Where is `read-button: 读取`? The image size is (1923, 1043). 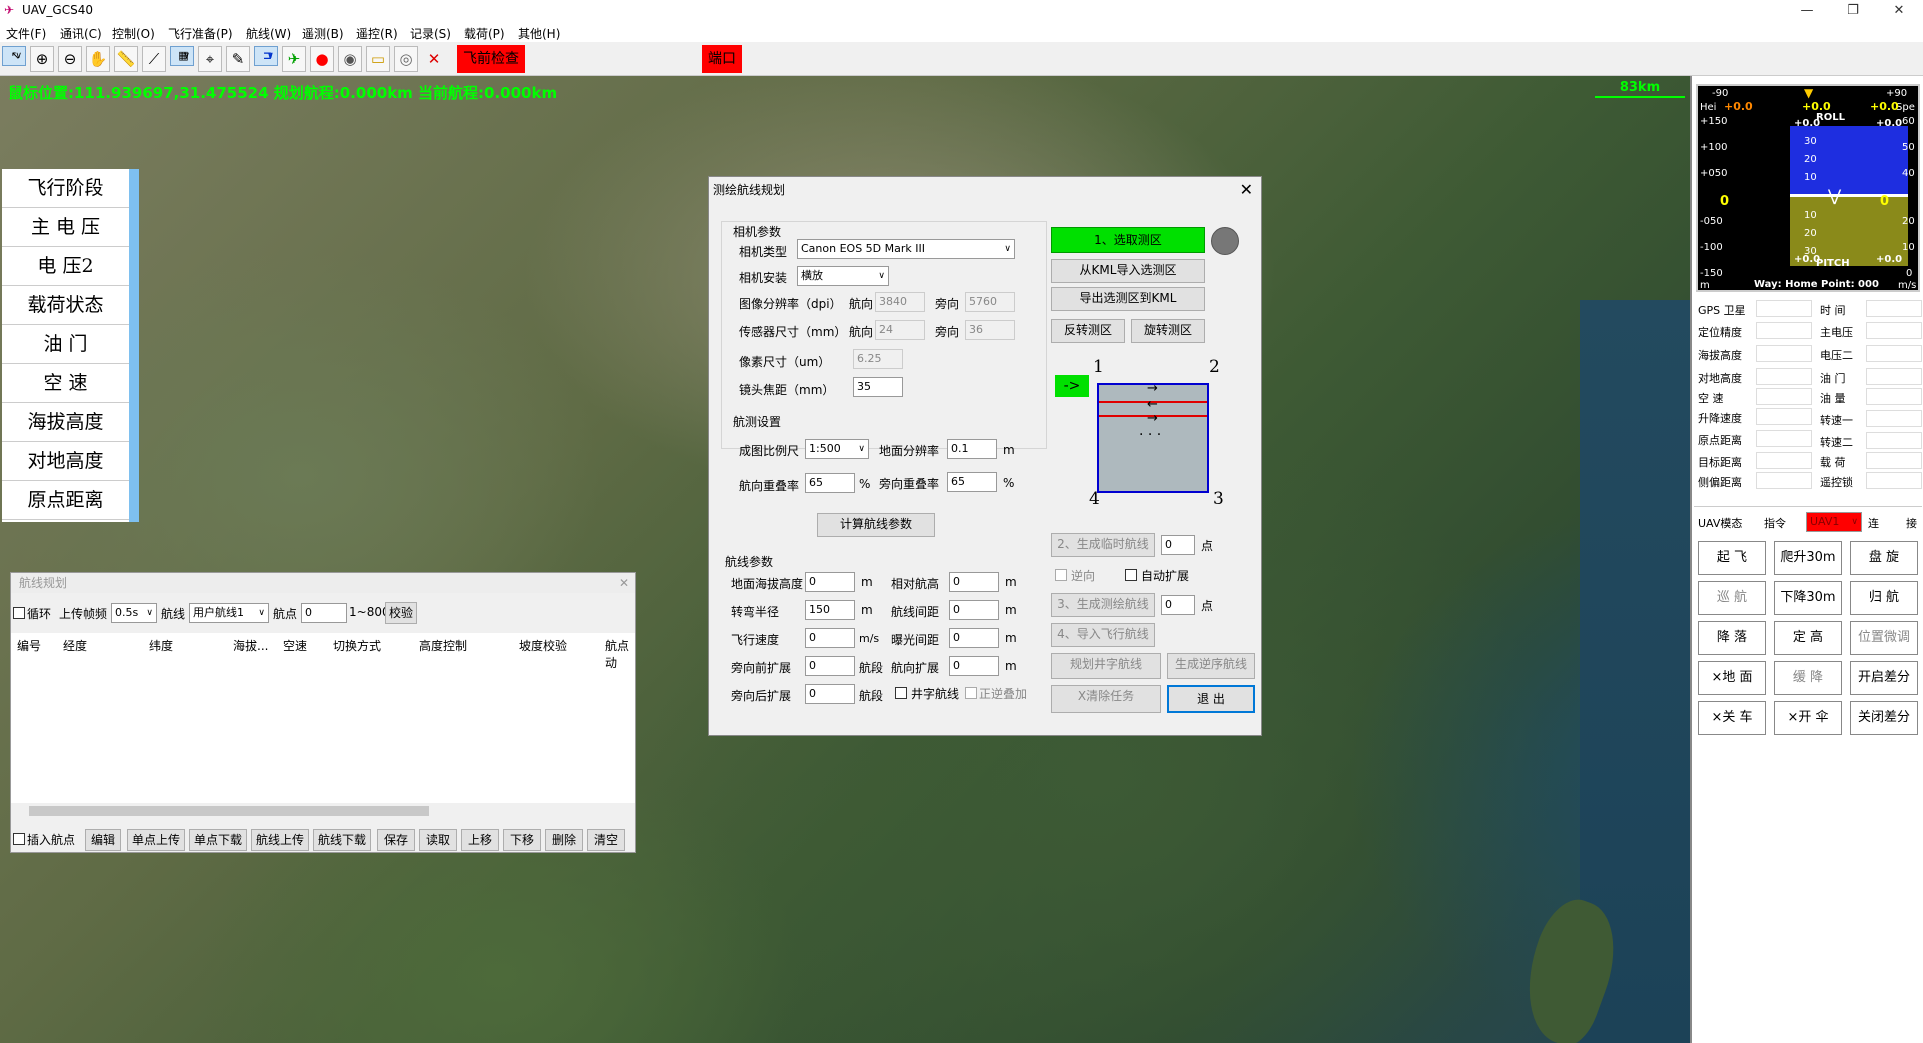
read-button: 读取 is located at coordinates (438, 840).